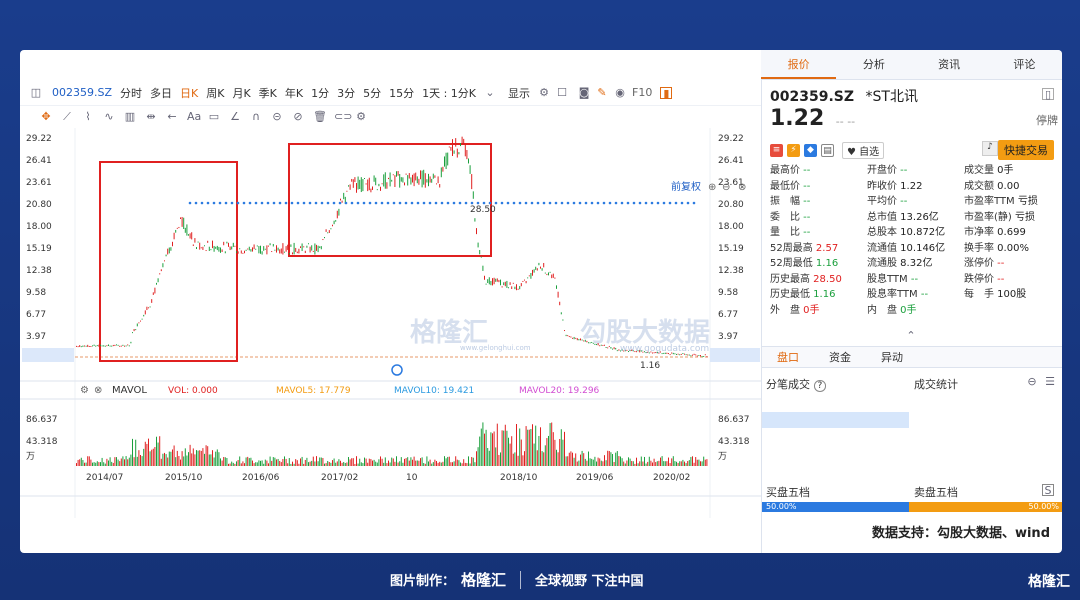  Describe the element at coordinates (46, 117) in the screenshot. I see `crosshair-icon: ✥` at that location.